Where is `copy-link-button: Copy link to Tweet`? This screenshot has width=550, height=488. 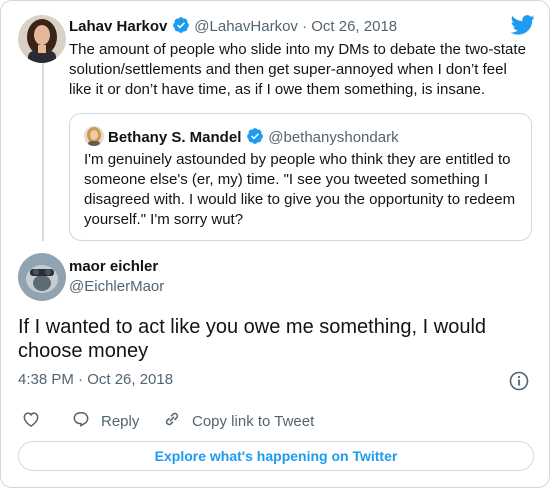
copy-link-button: Copy link to Tweet is located at coordinates (238, 421).